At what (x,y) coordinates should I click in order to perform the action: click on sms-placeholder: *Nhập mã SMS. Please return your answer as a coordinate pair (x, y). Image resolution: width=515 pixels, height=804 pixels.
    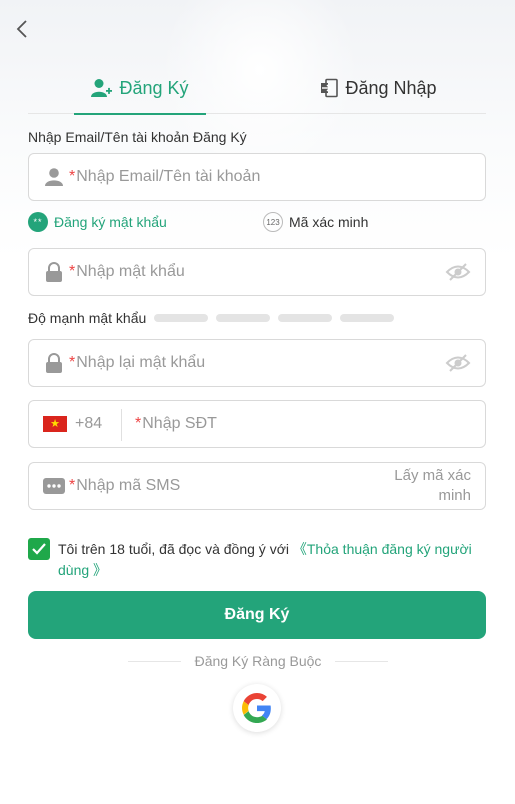
    Looking at the image, I should click on (124, 486).